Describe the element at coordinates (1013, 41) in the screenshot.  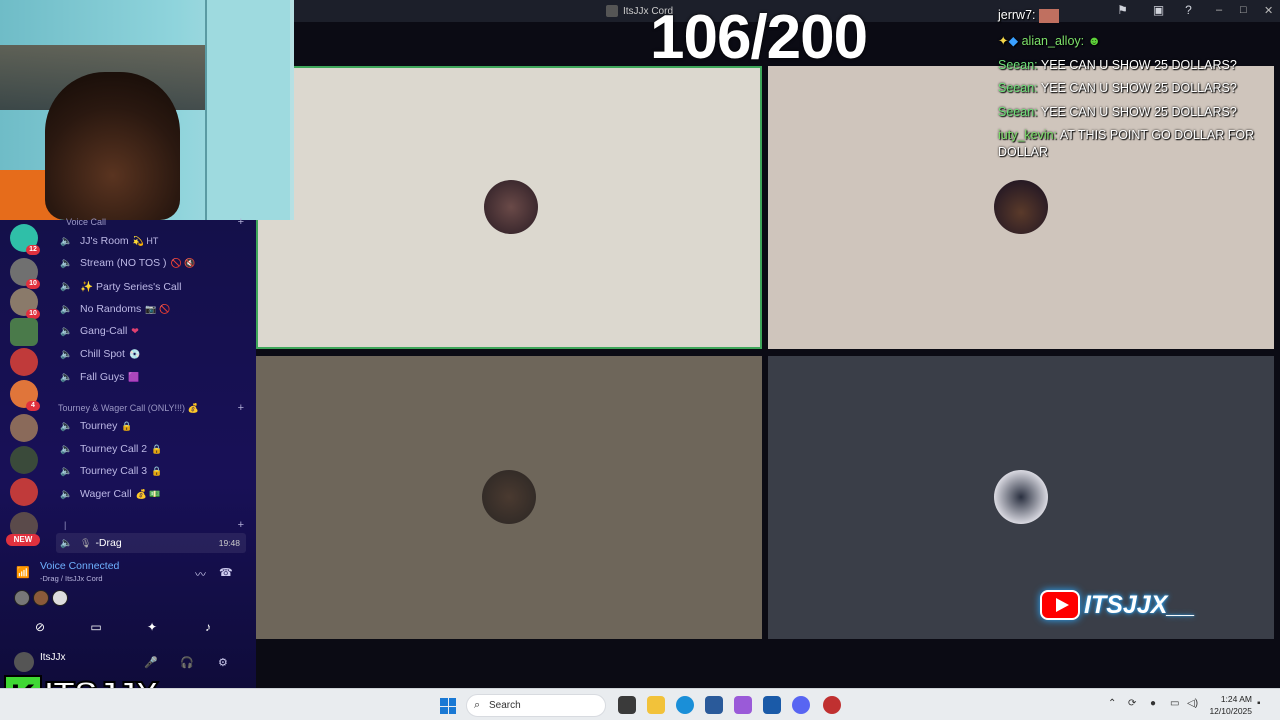
I see `gem-icon: ◆` at that location.